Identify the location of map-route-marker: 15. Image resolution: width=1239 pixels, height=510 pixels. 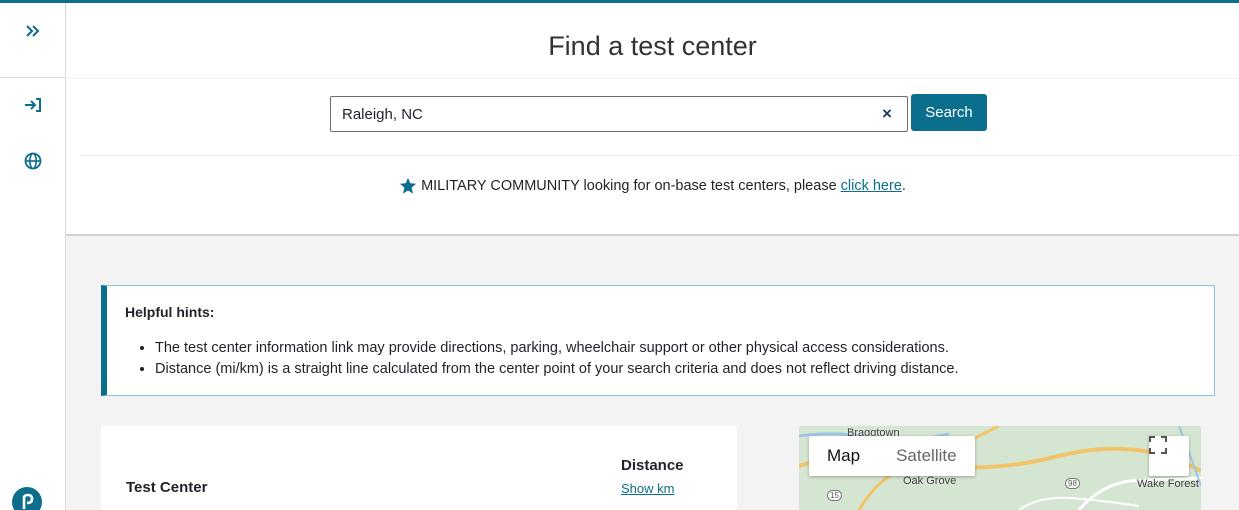
(834, 495).